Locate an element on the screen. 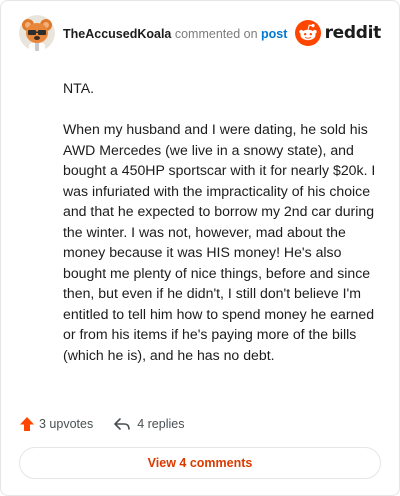 This screenshot has height=496, width=400. upvote-arrow-icon is located at coordinates (27, 424).